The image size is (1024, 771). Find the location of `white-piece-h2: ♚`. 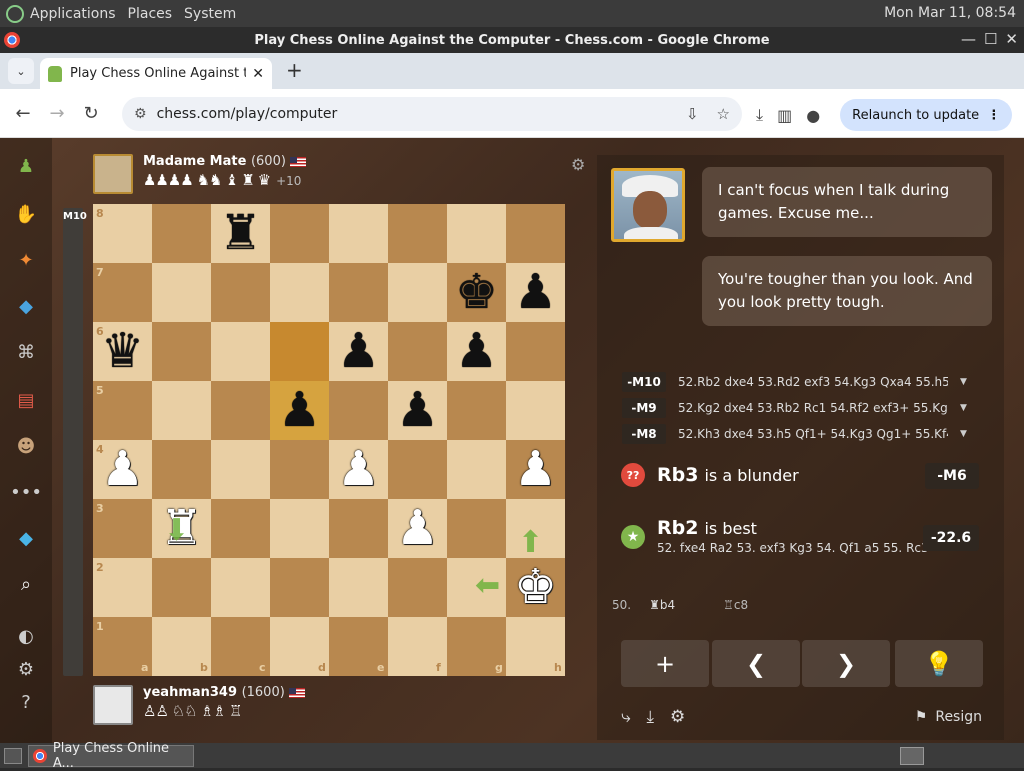

white-piece-h2: ♚ is located at coordinates (535, 587).